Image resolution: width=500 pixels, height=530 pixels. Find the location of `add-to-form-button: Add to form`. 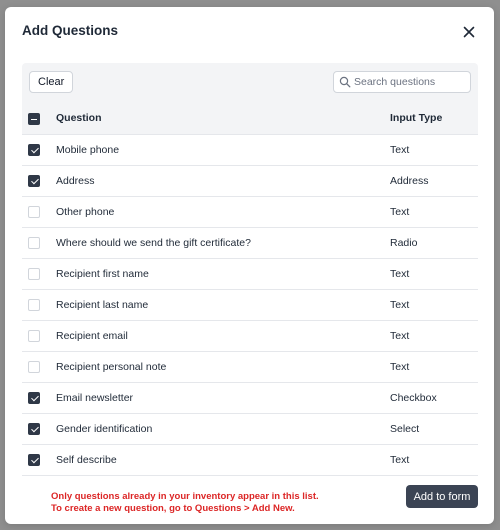

add-to-form-button: Add to form is located at coordinates (442, 496).